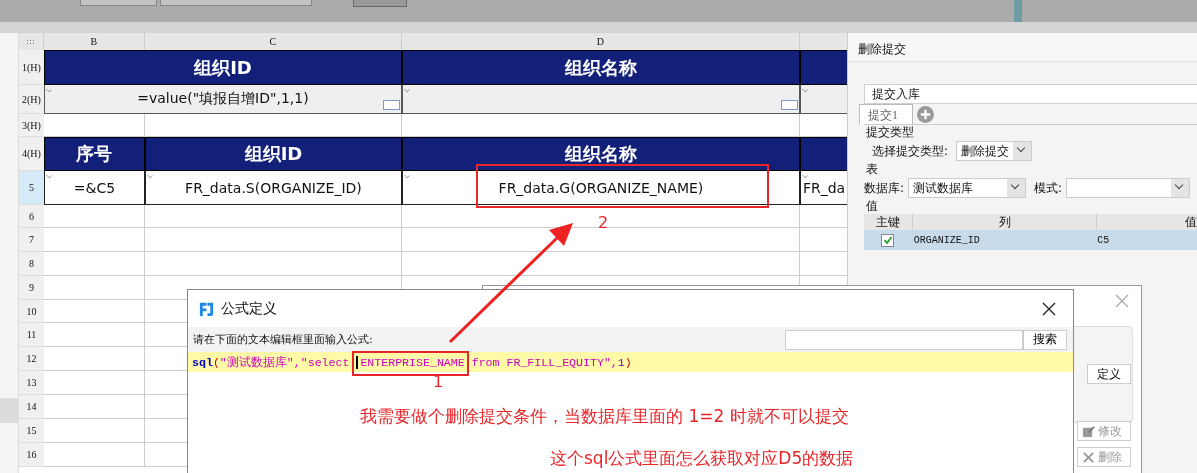 Image resolution: width=1197 pixels, height=473 pixels. Describe the element at coordinates (273, 41) in the screenshot. I see `column-header: C` at that location.